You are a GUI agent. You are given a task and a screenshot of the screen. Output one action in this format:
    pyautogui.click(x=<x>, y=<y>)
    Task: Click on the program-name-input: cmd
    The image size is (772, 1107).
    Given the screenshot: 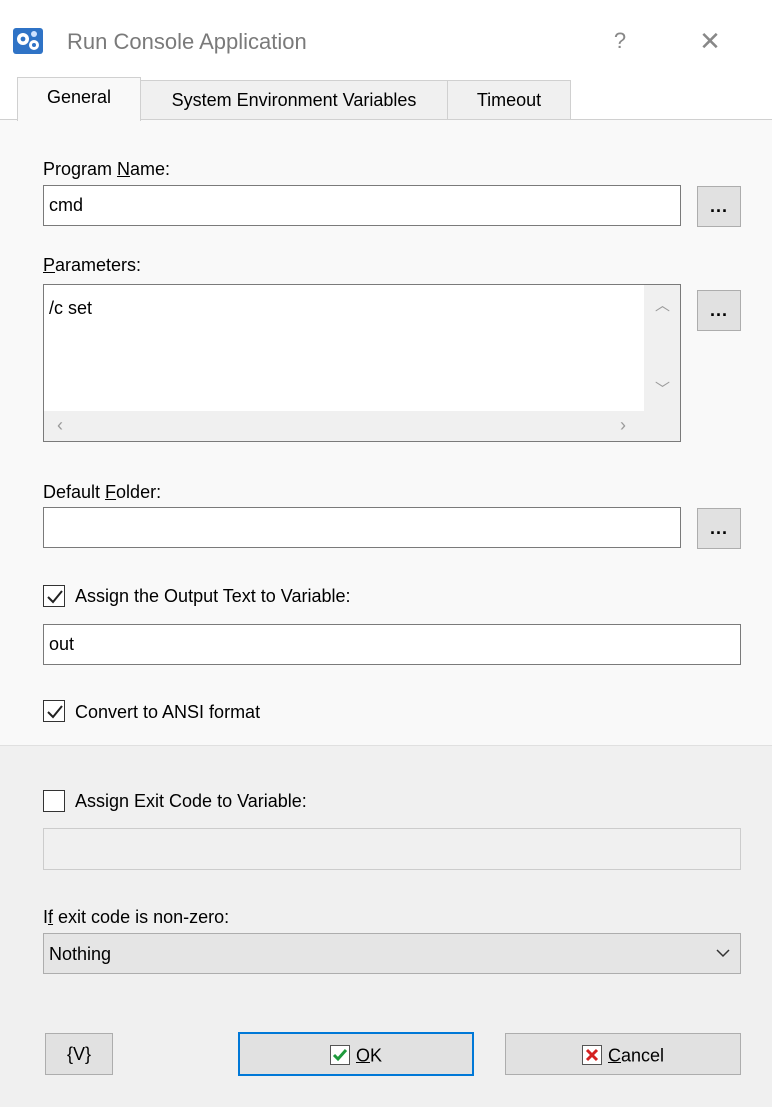 What is the action you would take?
    pyautogui.click(x=362, y=205)
    